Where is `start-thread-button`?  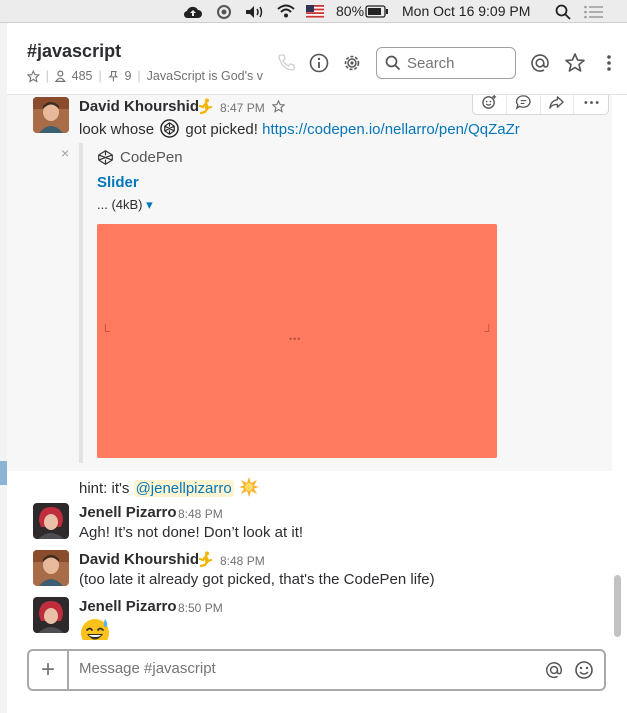
start-thread-button is located at coordinates (524, 104).